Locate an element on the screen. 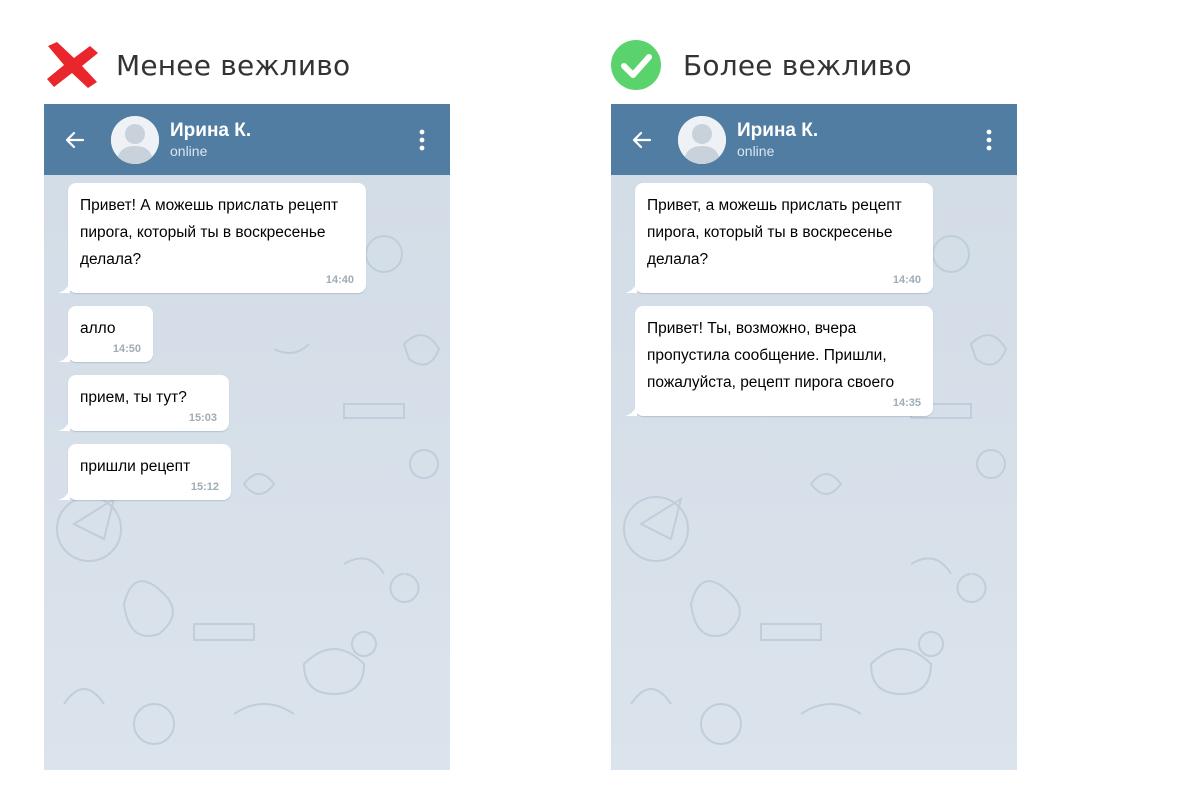 The width and height of the screenshot is (1200, 800). less-polite-caption: Менее вежливо is located at coordinates (197, 65).